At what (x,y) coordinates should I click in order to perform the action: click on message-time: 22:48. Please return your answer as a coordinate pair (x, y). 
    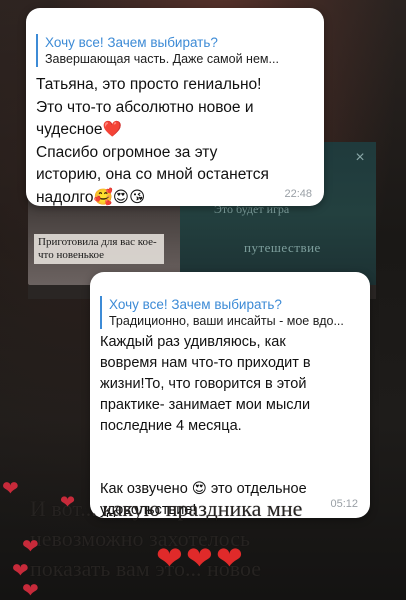
    Looking at the image, I should click on (298, 194).